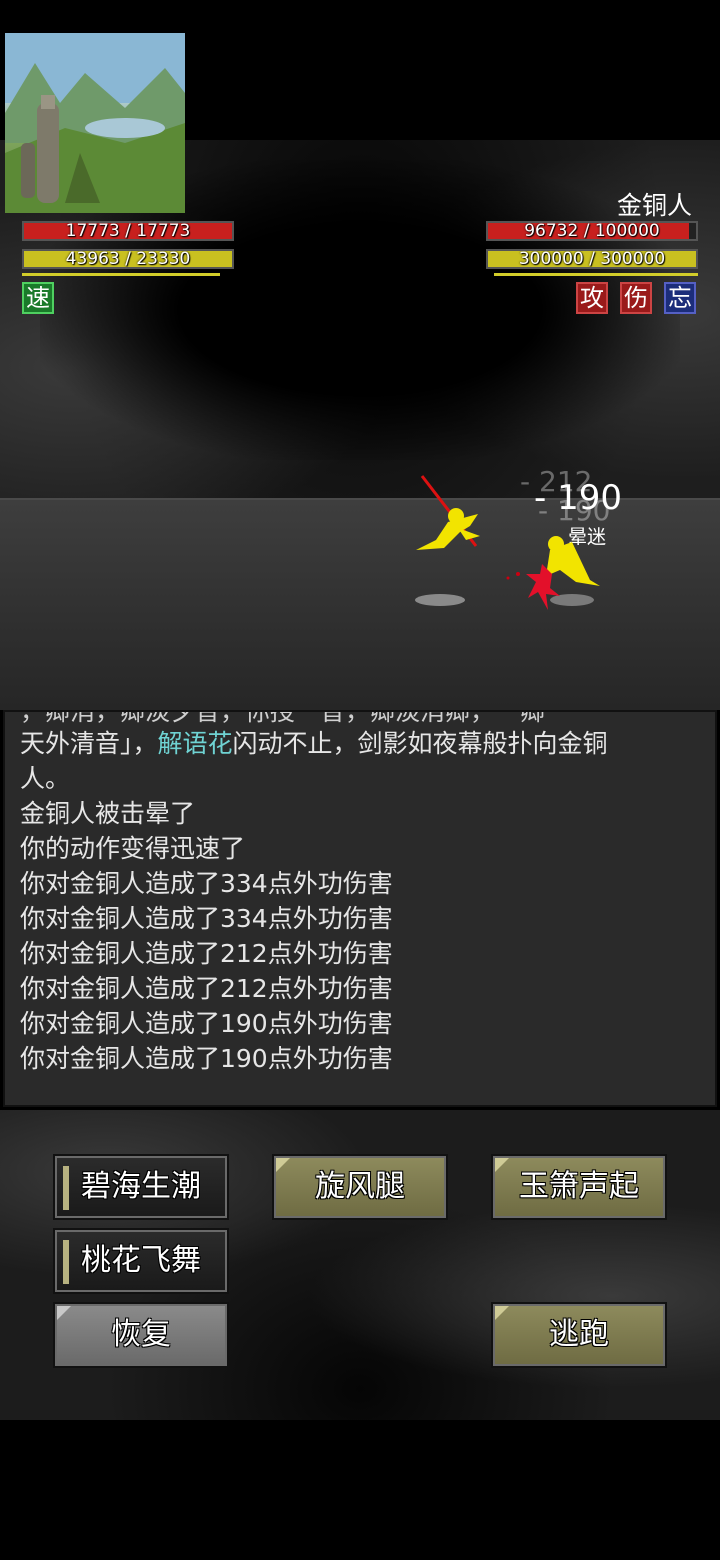 The width and height of the screenshot is (720, 1560). Describe the element at coordinates (38, 298) in the screenshot. I see `speed-buff-icon: 速` at that location.